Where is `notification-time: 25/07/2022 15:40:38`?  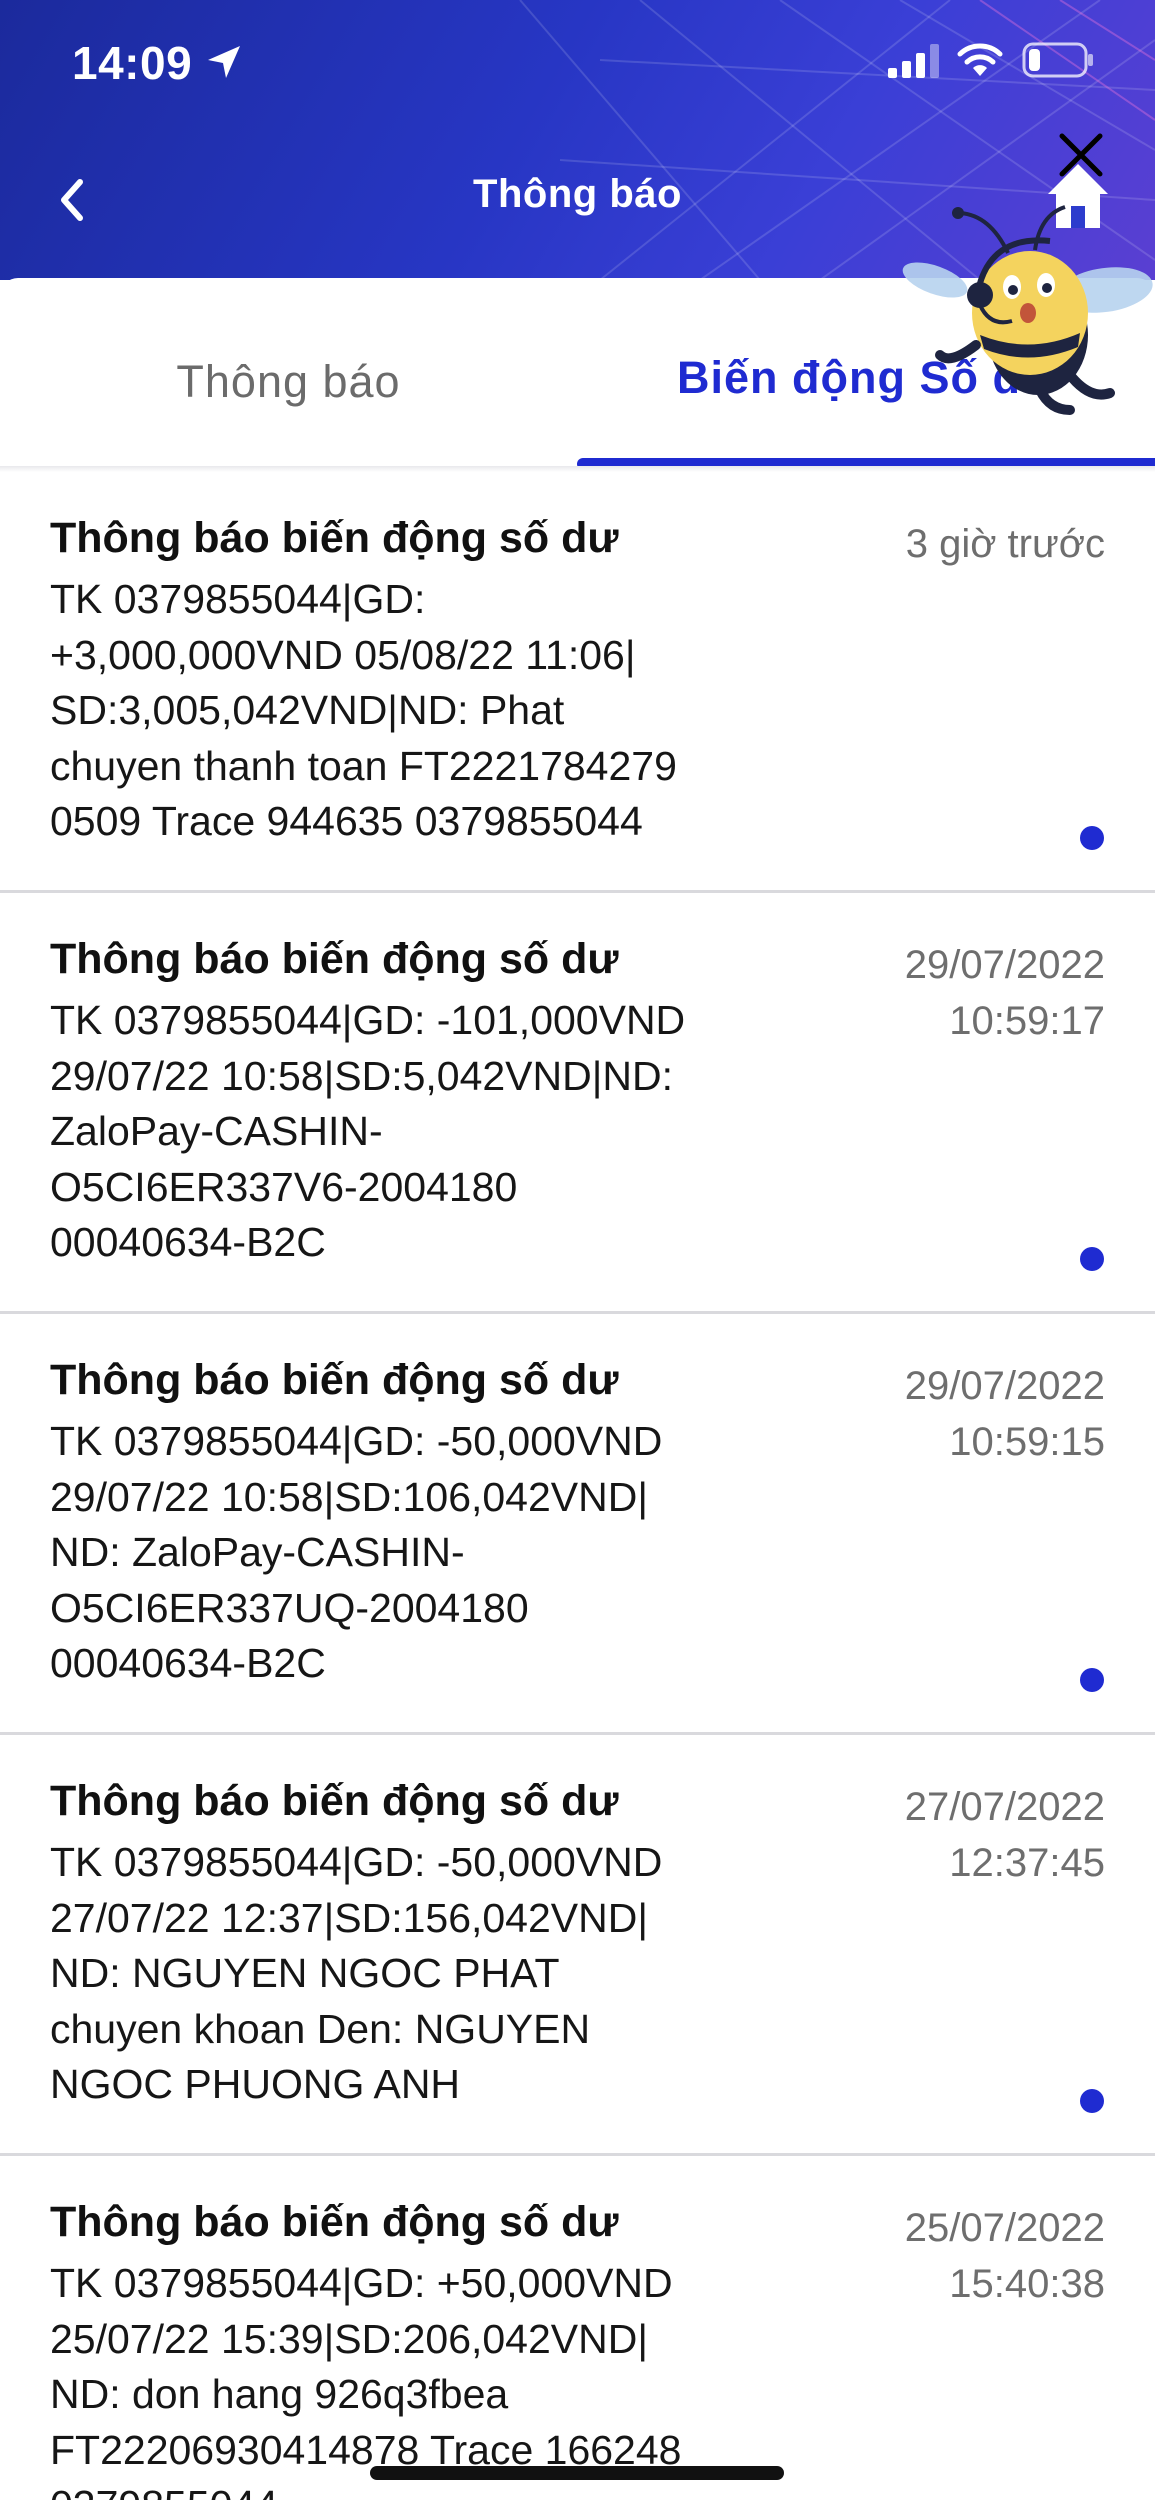
notification-time: 25/07/2022 15:40:38 is located at coordinates (1004, 2256).